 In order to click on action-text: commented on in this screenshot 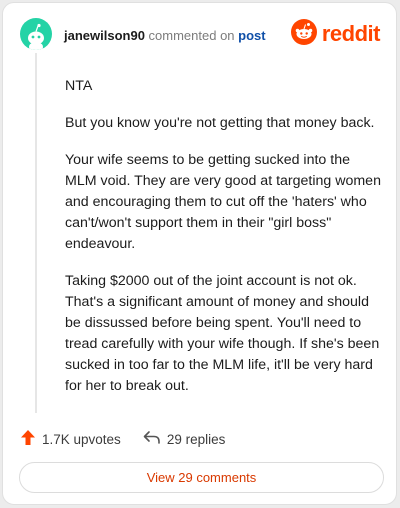, I will do `click(191, 35)`.